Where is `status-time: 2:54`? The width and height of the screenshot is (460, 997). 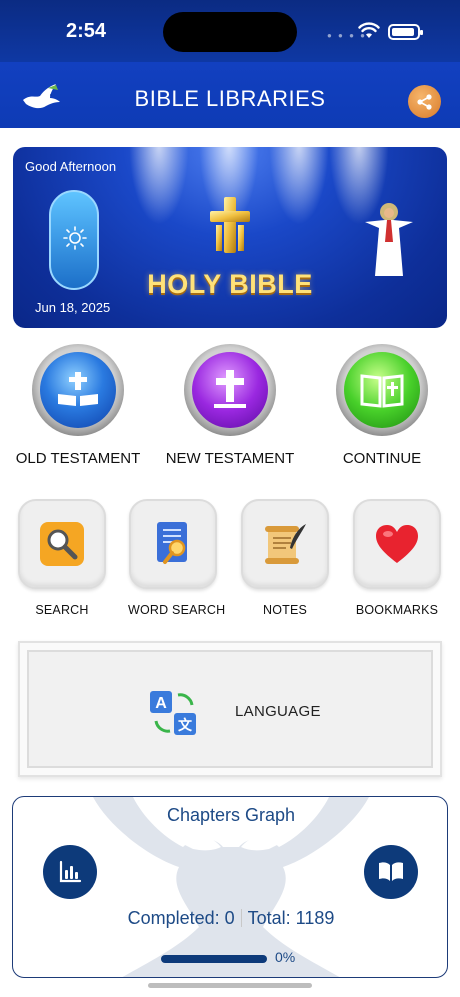
status-time: 2:54 is located at coordinates (86, 31).